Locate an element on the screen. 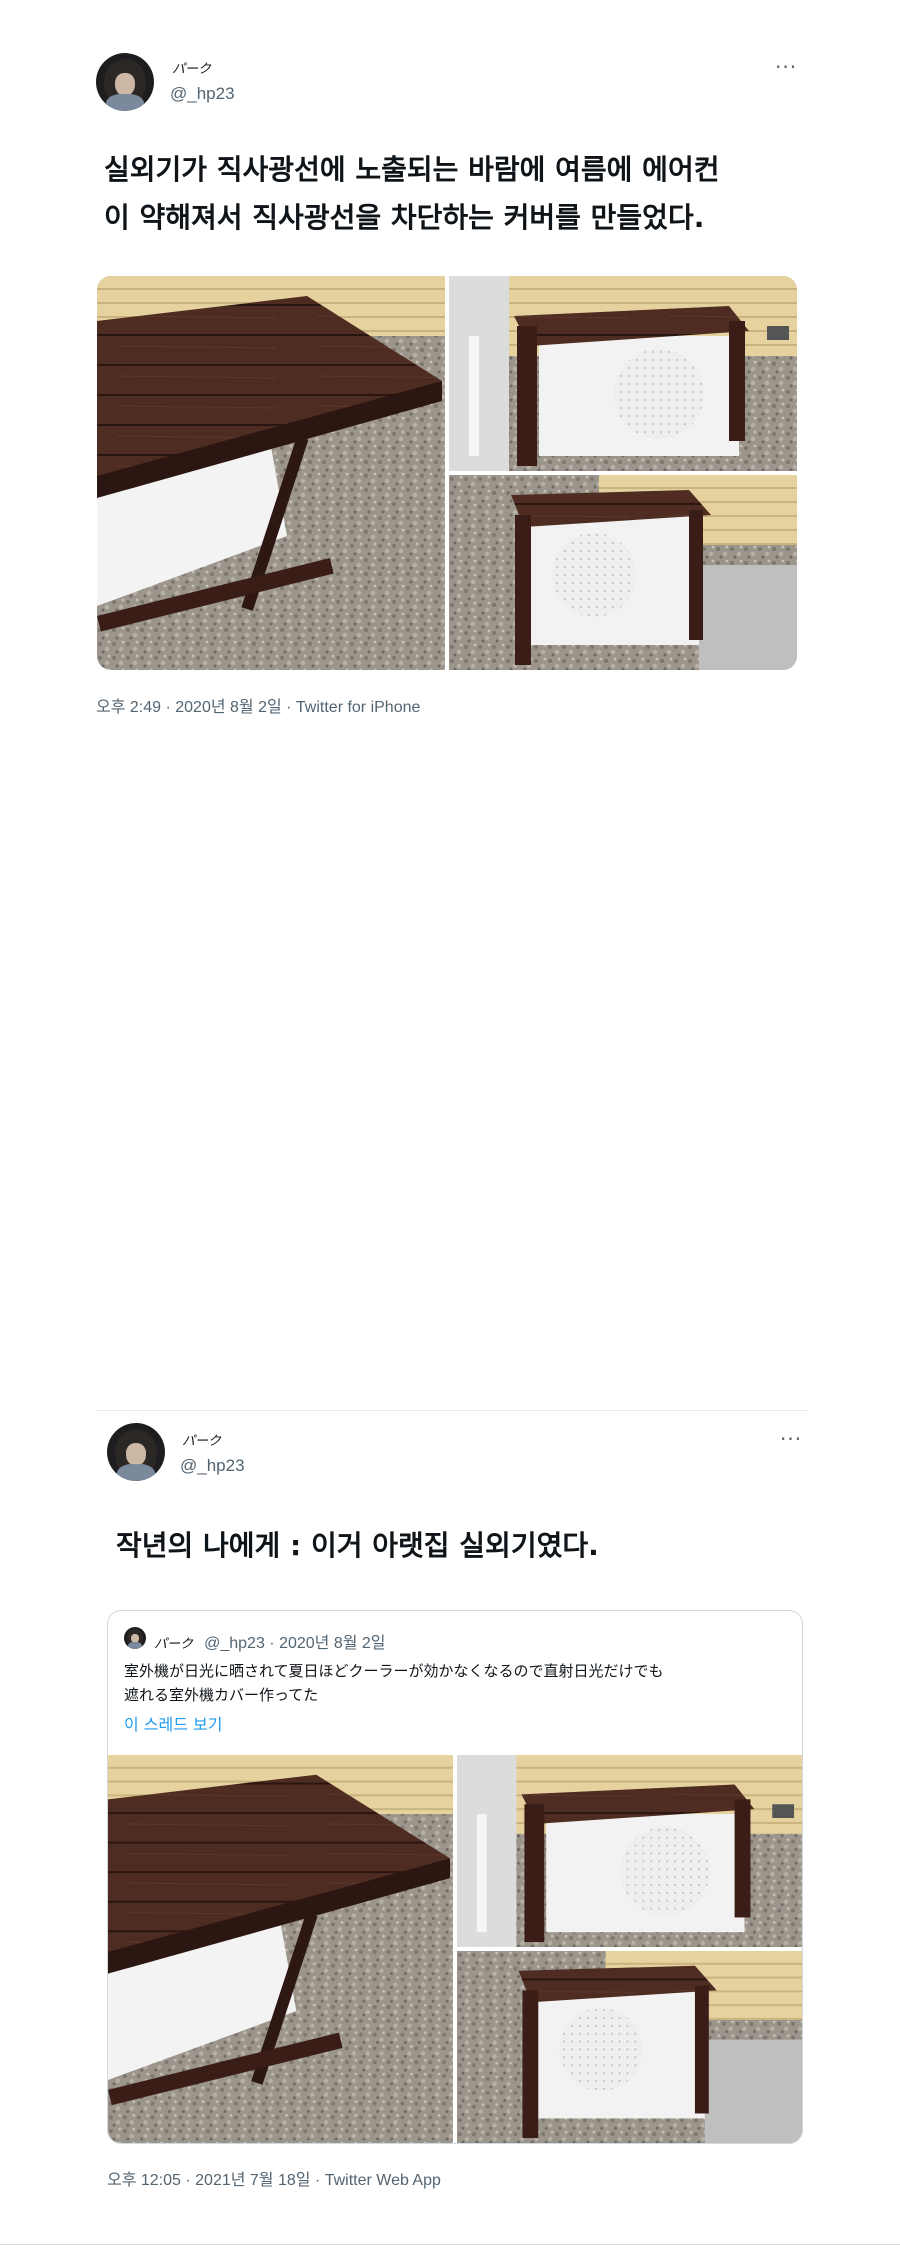  quote-meta: @_hp23 · 2020년 8월 2일 is located at coordinates (295, 1643).